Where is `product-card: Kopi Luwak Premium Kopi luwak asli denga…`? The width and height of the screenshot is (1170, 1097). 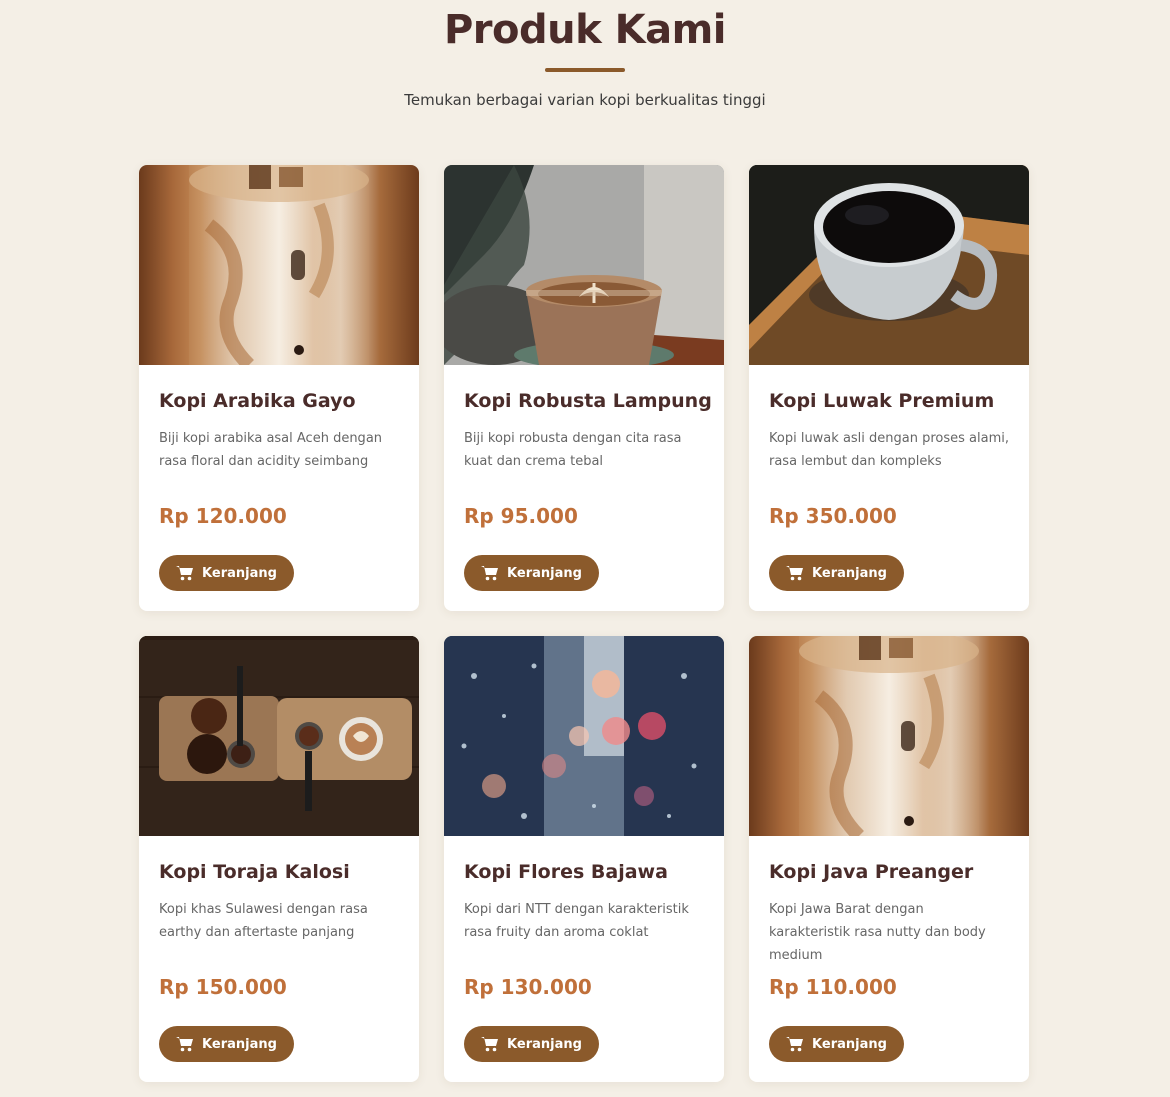 product-card: Kopi Luwak Premium Kopi luwak asli denga… is located at coordinates (889, 388).